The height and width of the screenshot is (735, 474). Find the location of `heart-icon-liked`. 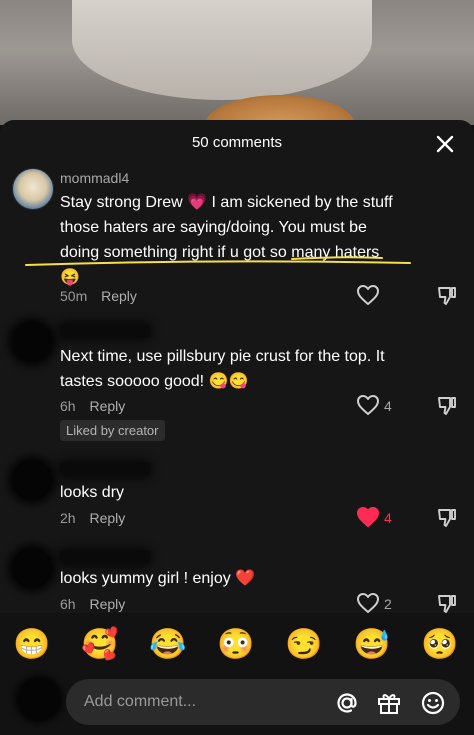

heart-icon-liked is located at coordinates (368, 517).